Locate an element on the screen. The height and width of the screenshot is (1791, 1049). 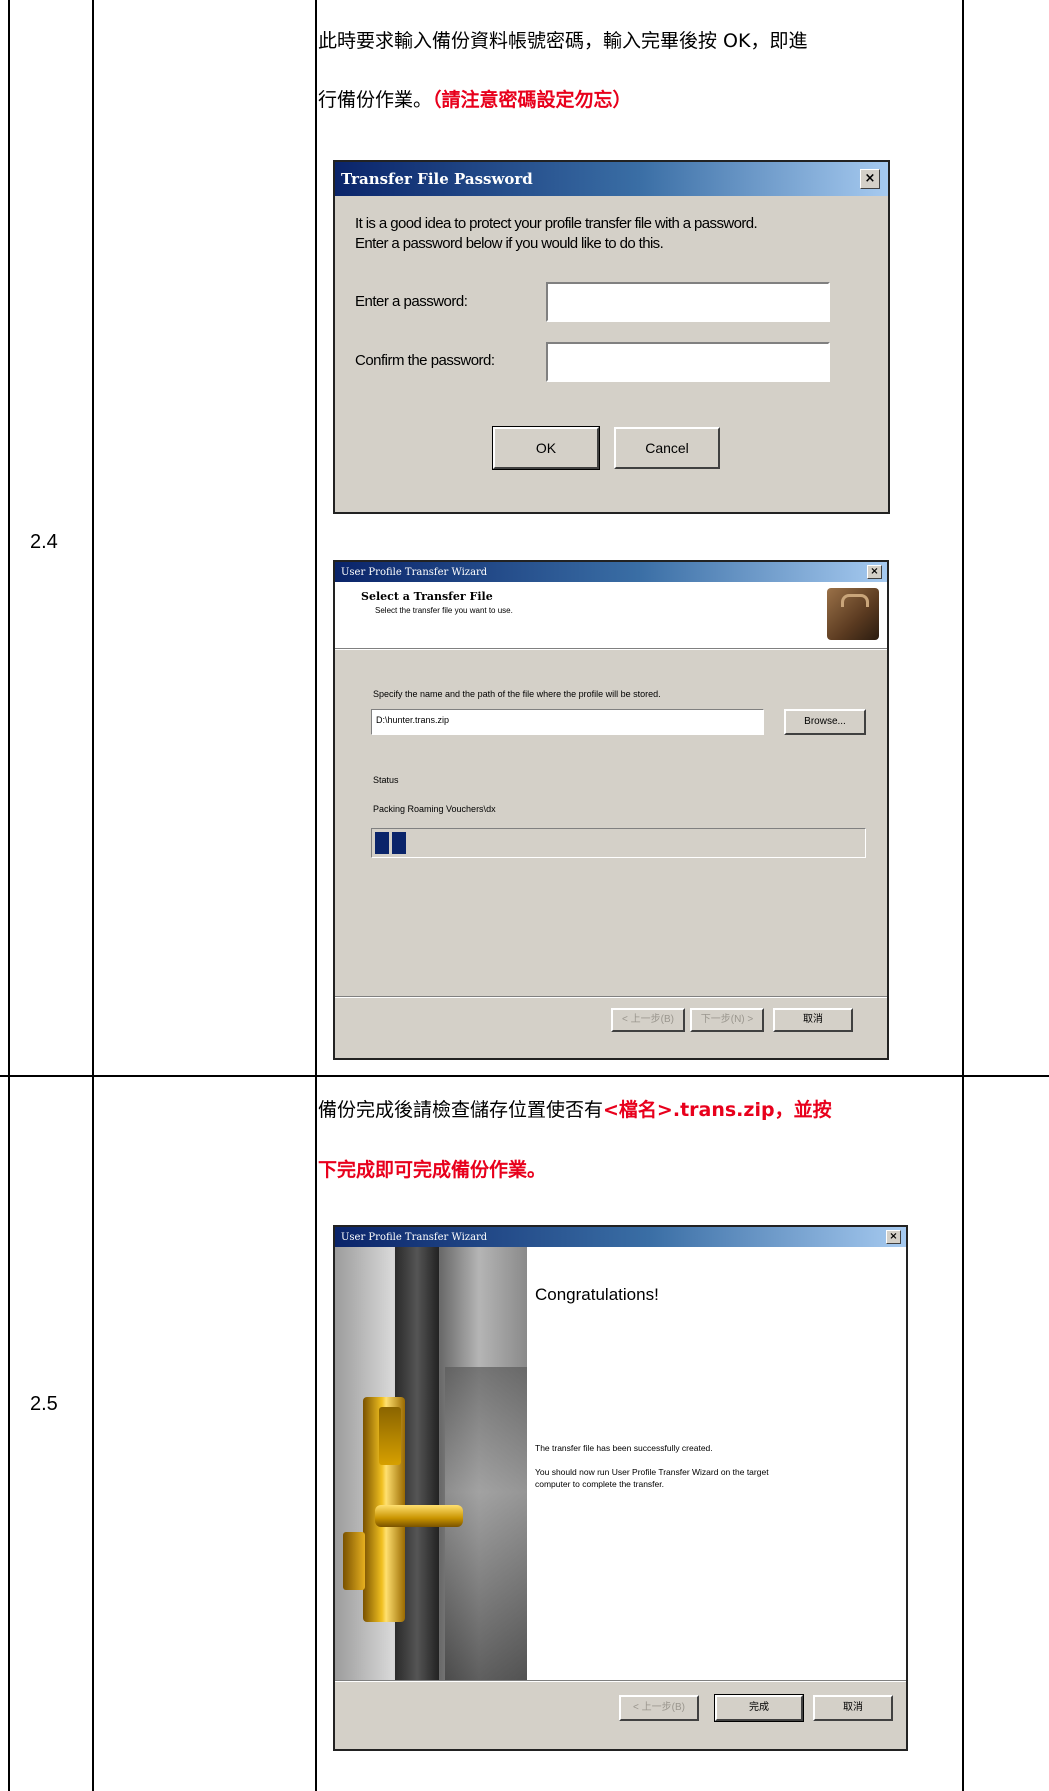
step-number-2-5: 2.5 is located at coordinates (44, 1404).